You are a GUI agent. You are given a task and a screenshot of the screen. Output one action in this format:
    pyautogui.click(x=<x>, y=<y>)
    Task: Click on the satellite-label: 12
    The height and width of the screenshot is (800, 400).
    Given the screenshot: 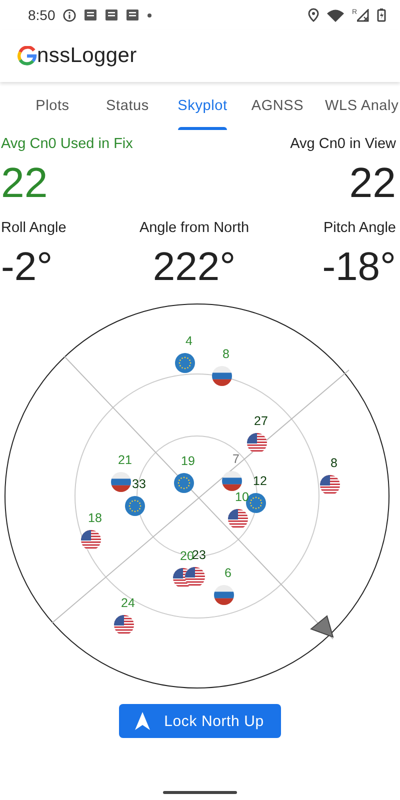 What is the action you would take?
    pyautogui.click(x=260, y=481)
    